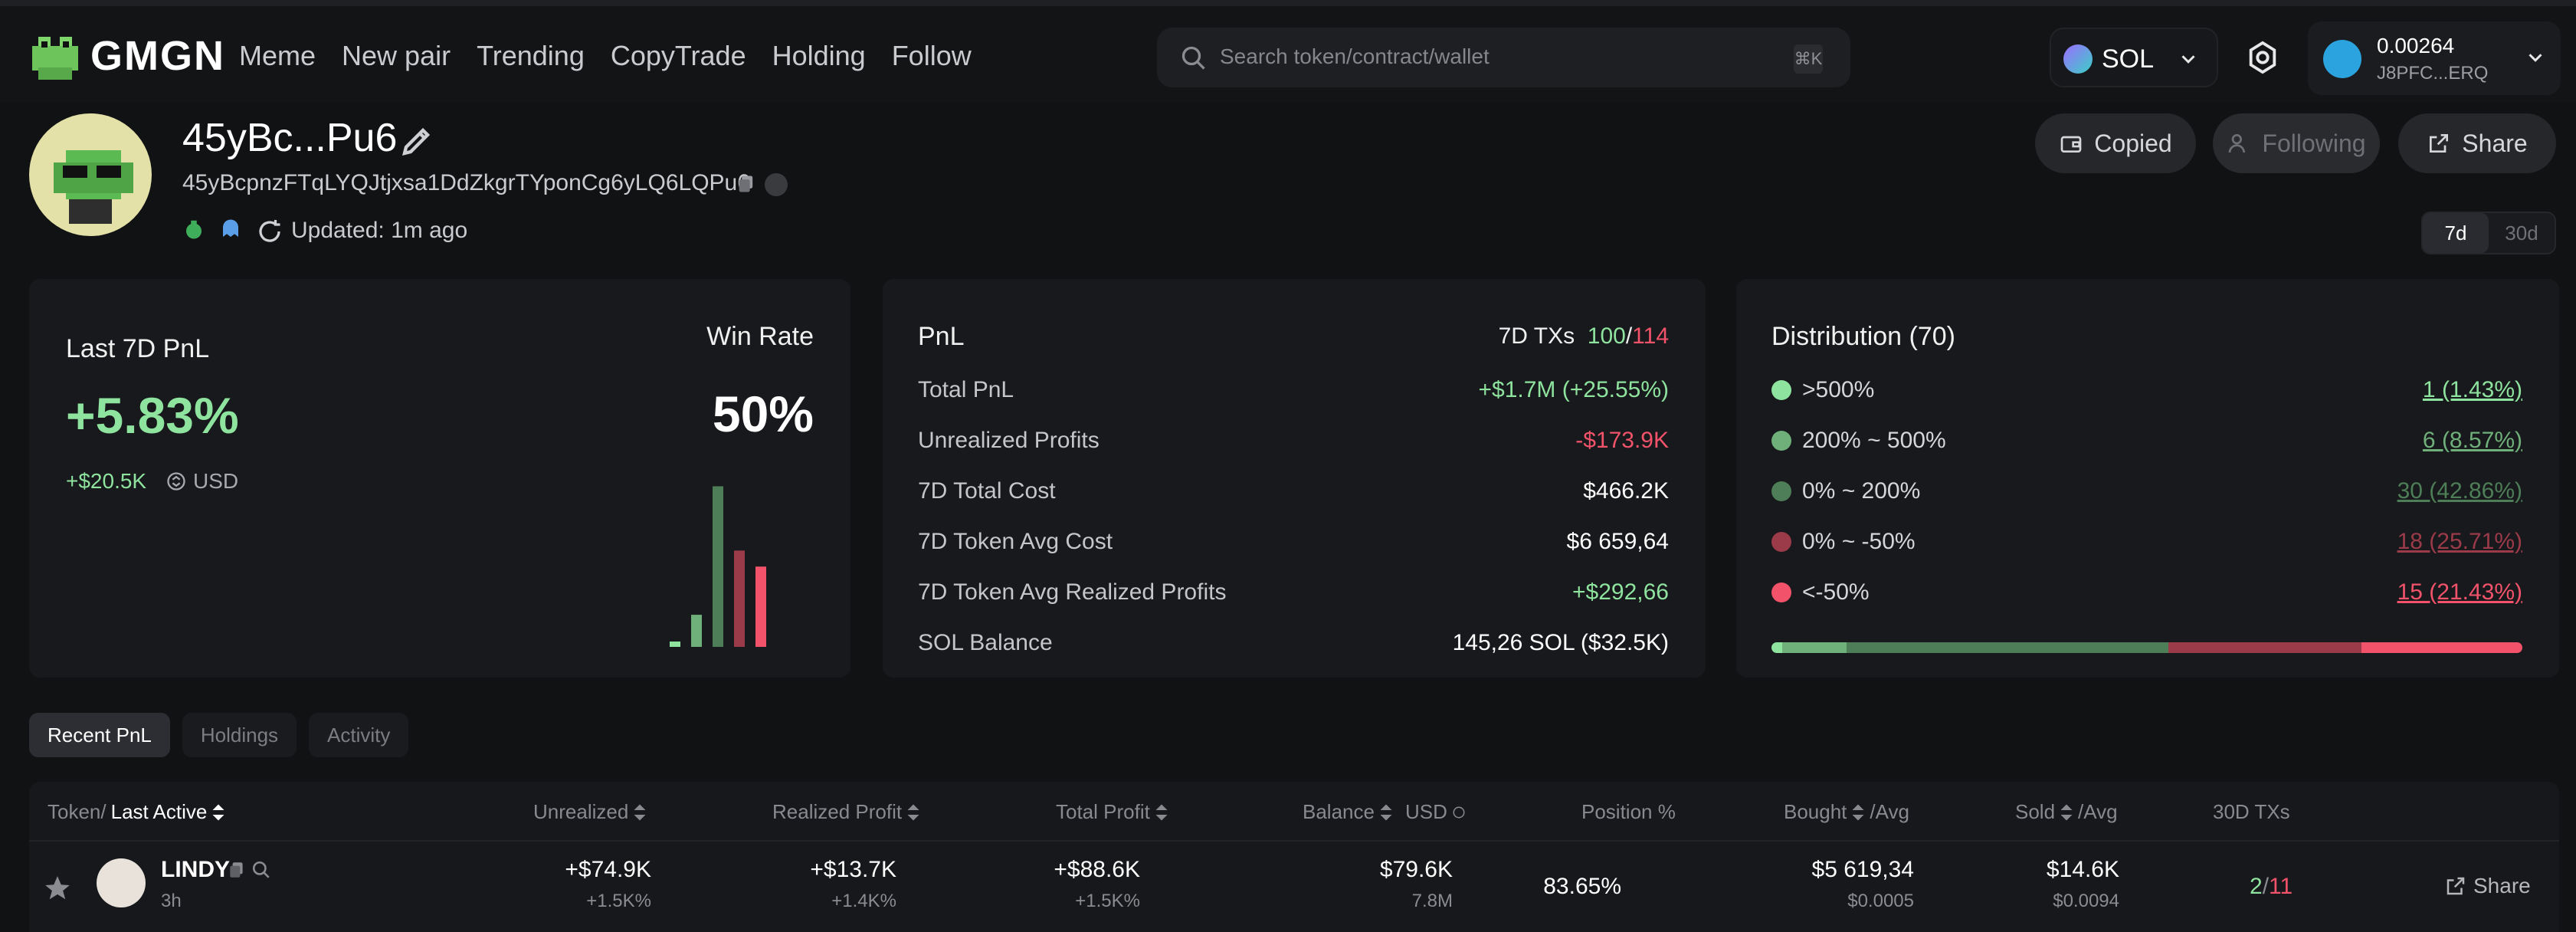 The width and height of the screenshot is (2576, 932). I want to click on unrealized-value: +$74.9K, so click(608, 869).